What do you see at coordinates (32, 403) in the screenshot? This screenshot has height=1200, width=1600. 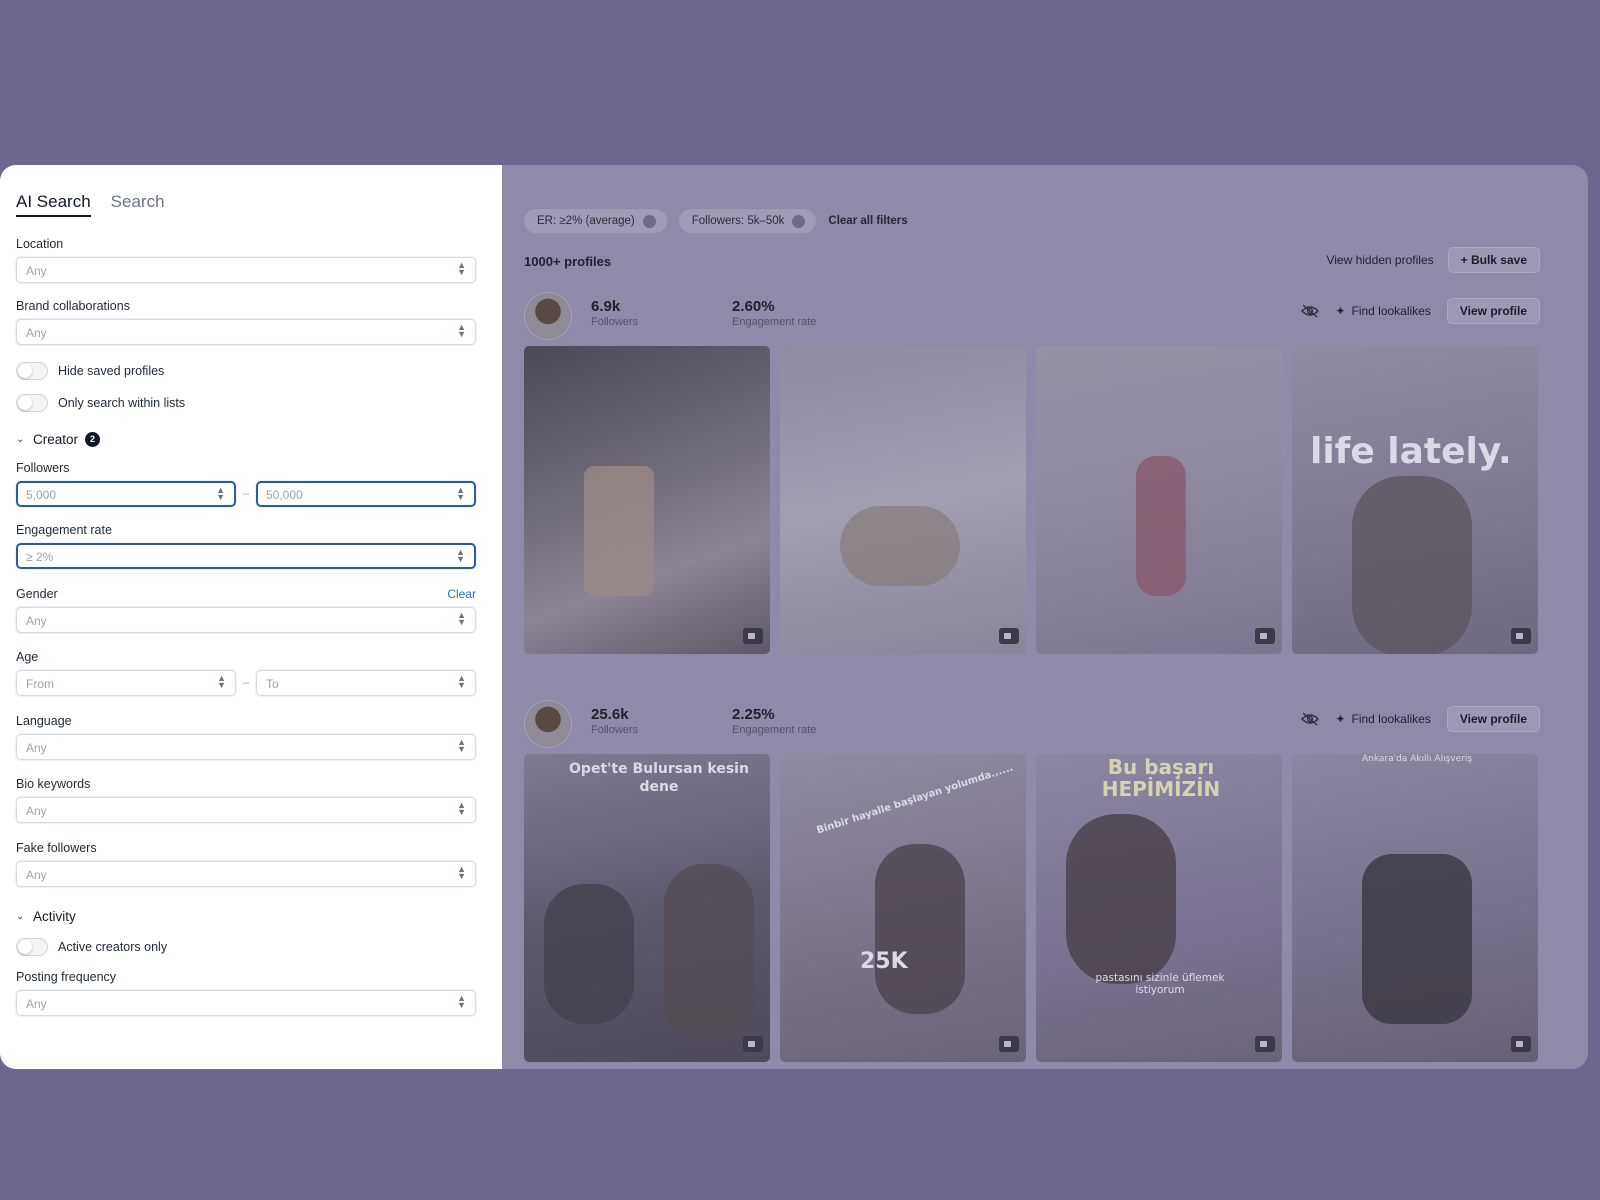 I see `only-lists-toggle` at bounding box center [32, 403].